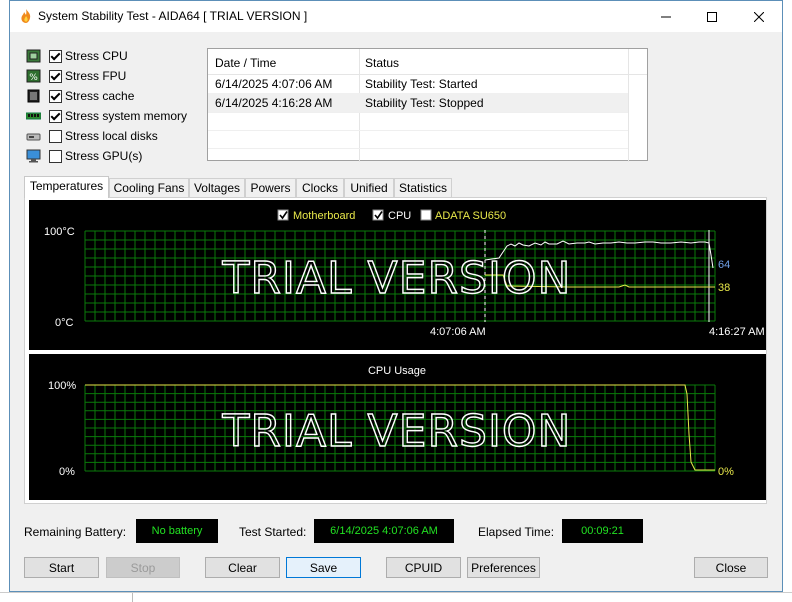  I want to click on test-started-value: 6/14/2025 4:07:06 AM, so click(384, 531).